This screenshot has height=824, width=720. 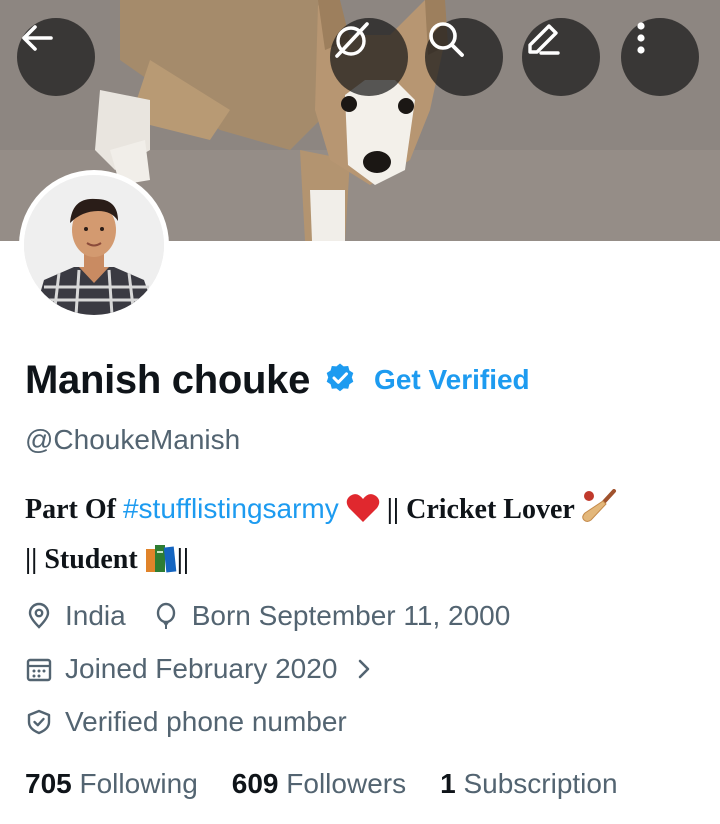 What do you see at coordinates (166, 616) in the screenshot?
I see `balloon-icon` at bounding box center [166, 616].